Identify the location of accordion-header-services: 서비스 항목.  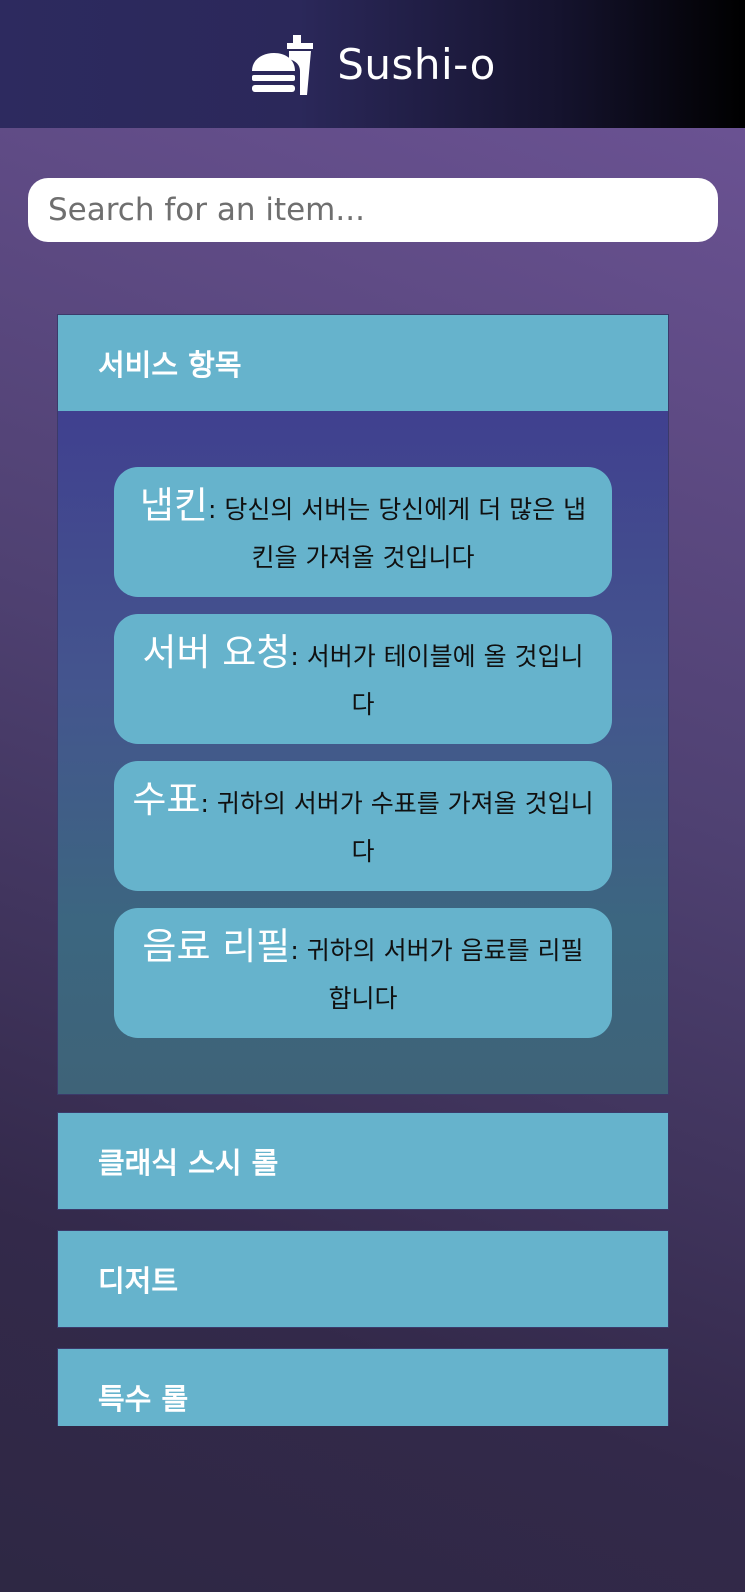
(363, 363).